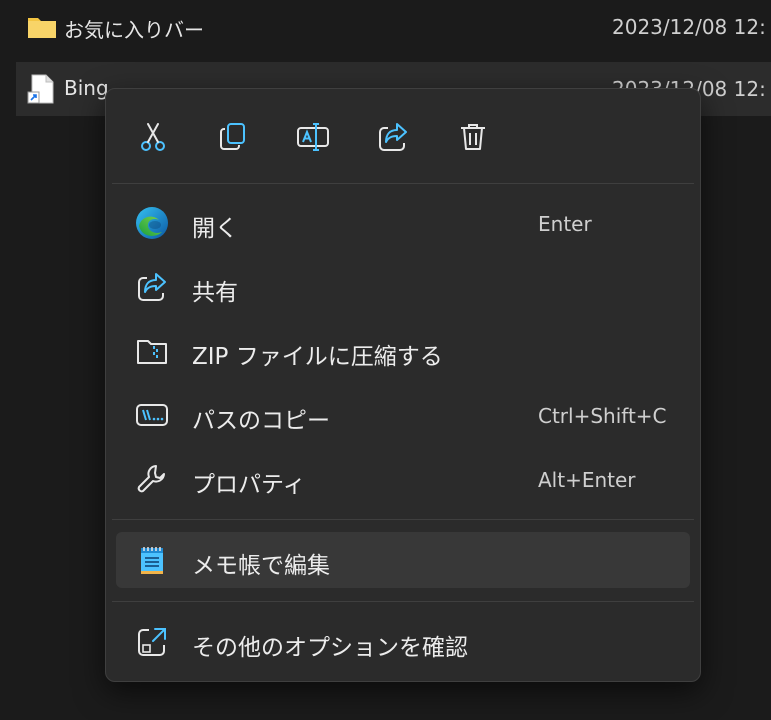 The width and height of the screenshot is (771, 720). I want to click on rename-icon, so click(313, 137).